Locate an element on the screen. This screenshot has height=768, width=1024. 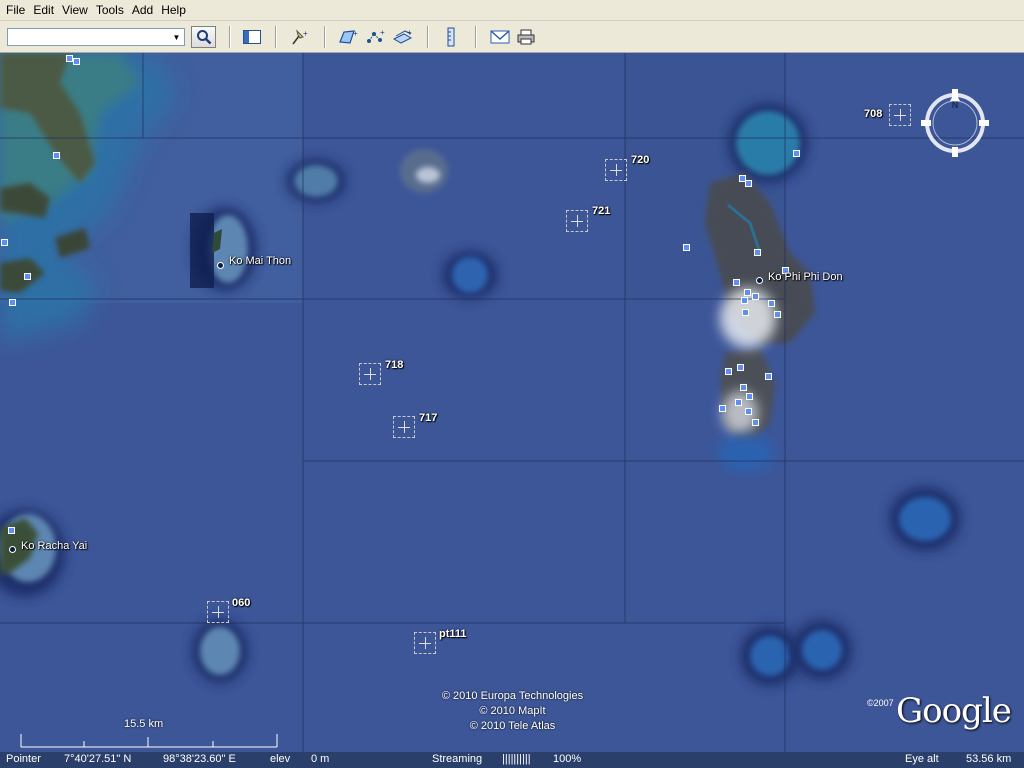
marker-label-717: 717 is located at coordinates (428, 418).